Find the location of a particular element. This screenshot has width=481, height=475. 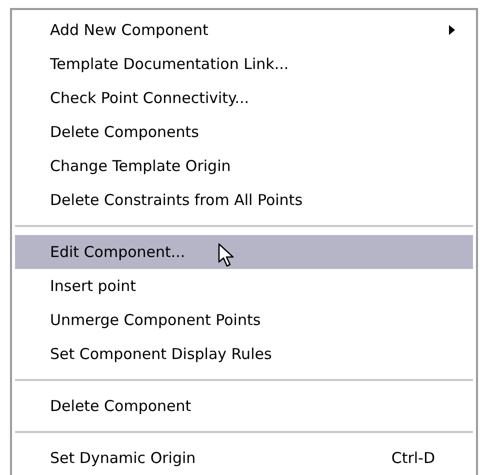

menu-item: Set Component Display Rules is located at coordinates (244, 354).